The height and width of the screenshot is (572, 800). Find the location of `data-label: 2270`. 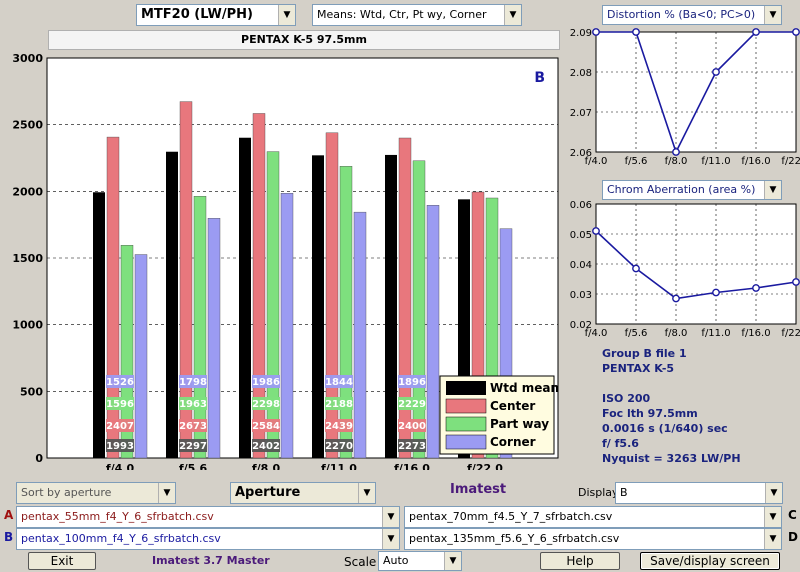

data-label: 2270 is located at coordinates (339, 446).